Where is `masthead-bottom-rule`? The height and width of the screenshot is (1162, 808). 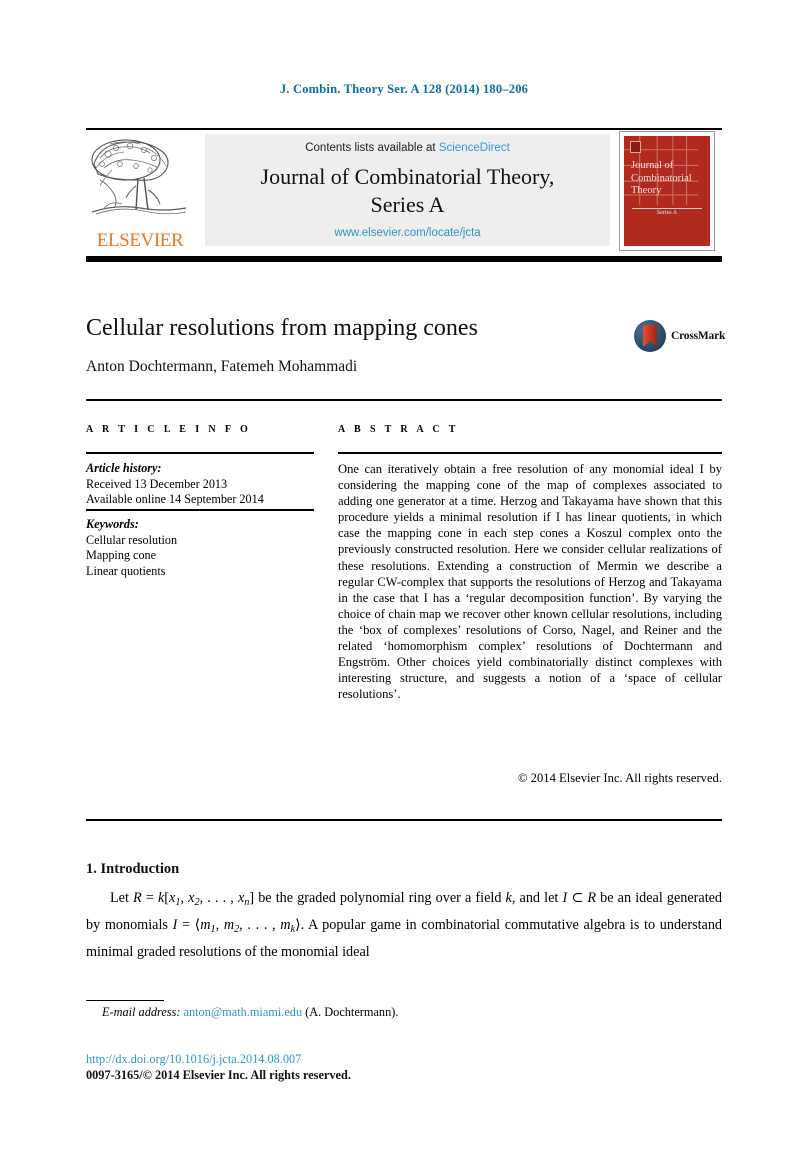 masthead-bottom-rule is located at coordinates (404, 259).